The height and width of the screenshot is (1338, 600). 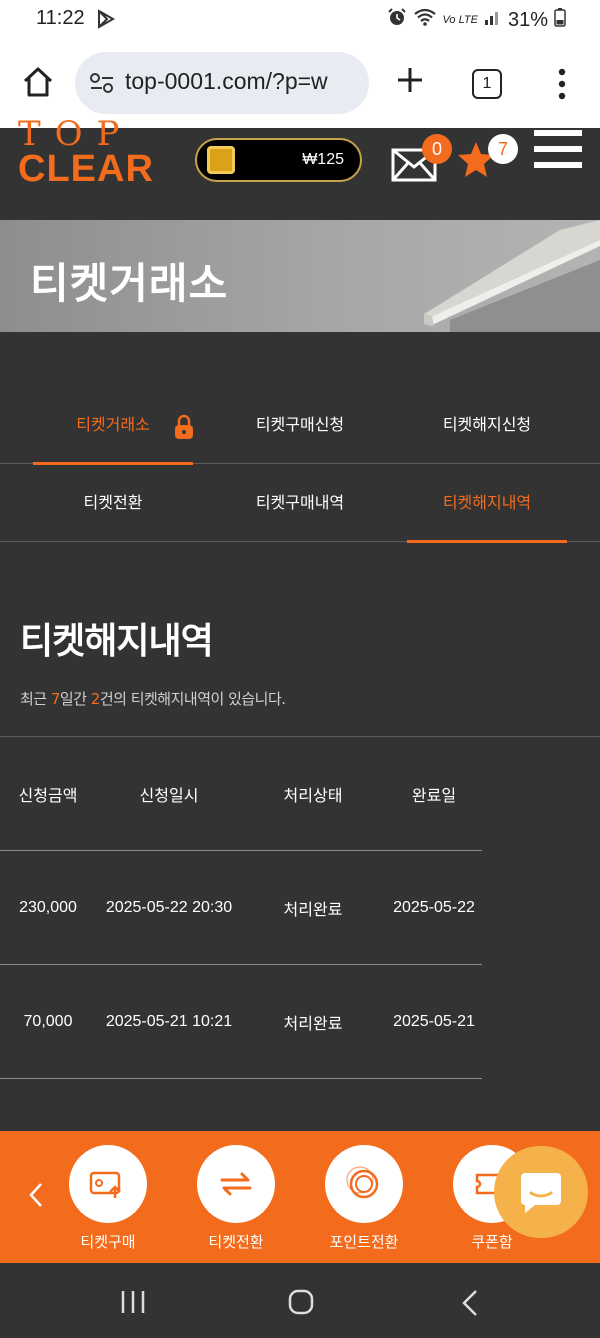 What do you see at coordinates (108, 1242) in the screenshot?
I see `quick-nav-label: 티켓구매` at bounding box center [108, 1242].